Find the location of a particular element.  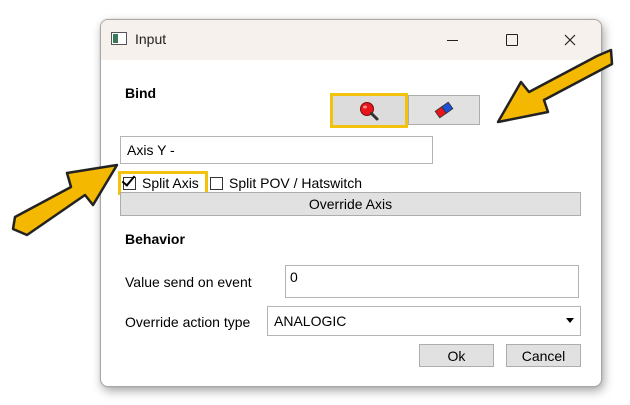

eraser-icon is located at coordinates (444, 110).